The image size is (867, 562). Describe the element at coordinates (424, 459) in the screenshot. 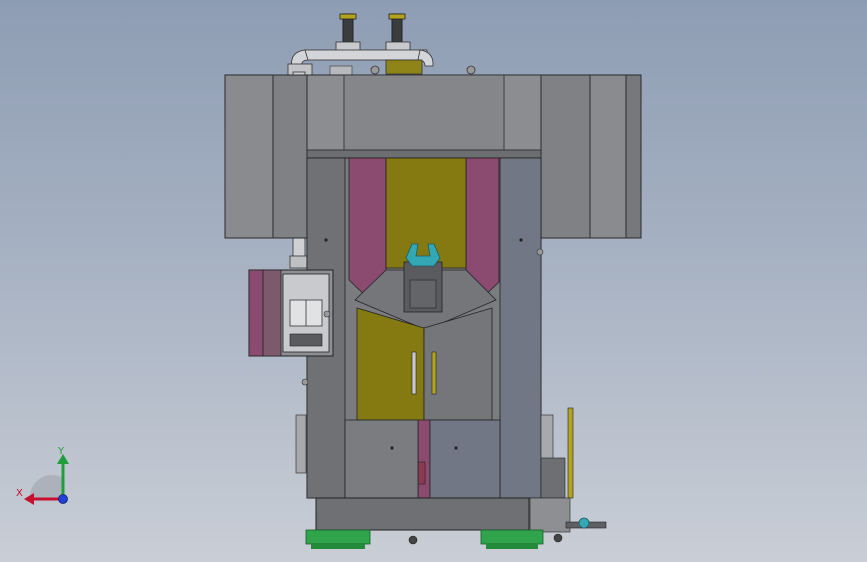

I see `center-strip` at that location.